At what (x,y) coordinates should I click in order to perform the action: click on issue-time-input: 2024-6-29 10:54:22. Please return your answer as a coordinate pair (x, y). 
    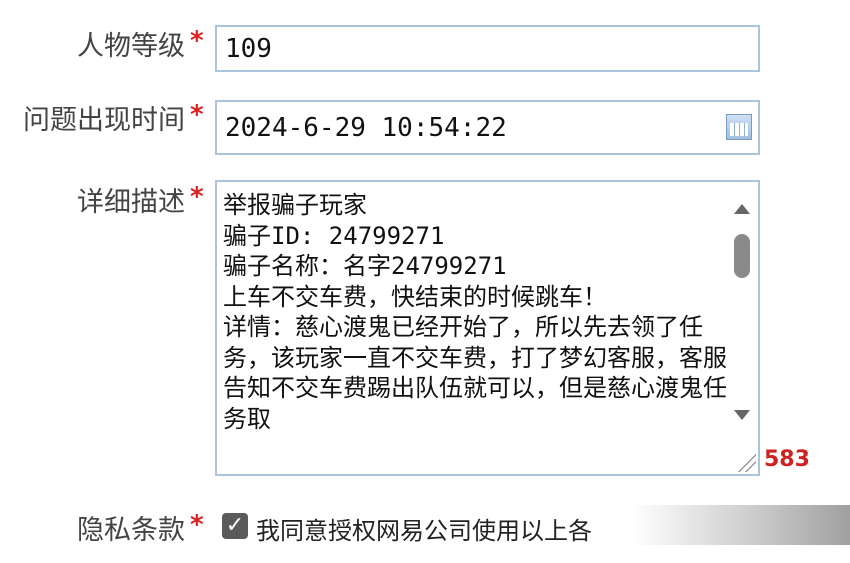
    Looking at the image, I should click on (487, 127).